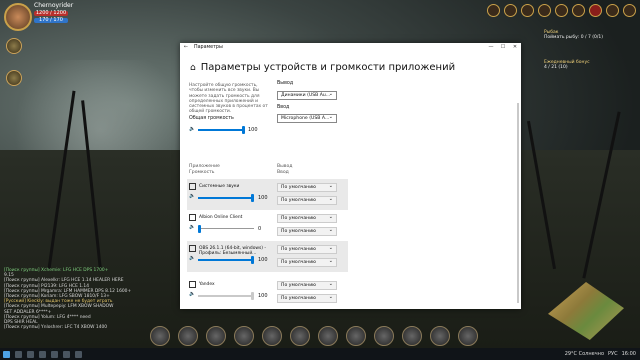 The image size is (640, 360). I want to click on master-volume-slider, so click(221, 129).